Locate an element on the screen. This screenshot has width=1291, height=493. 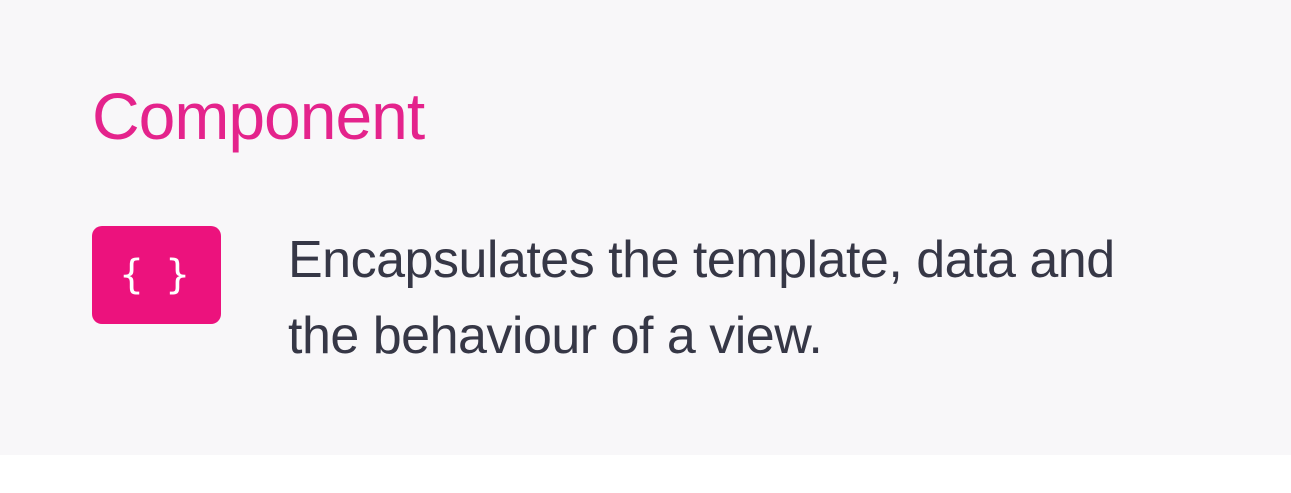
component-title: Component is located at coordinates (258, 116).